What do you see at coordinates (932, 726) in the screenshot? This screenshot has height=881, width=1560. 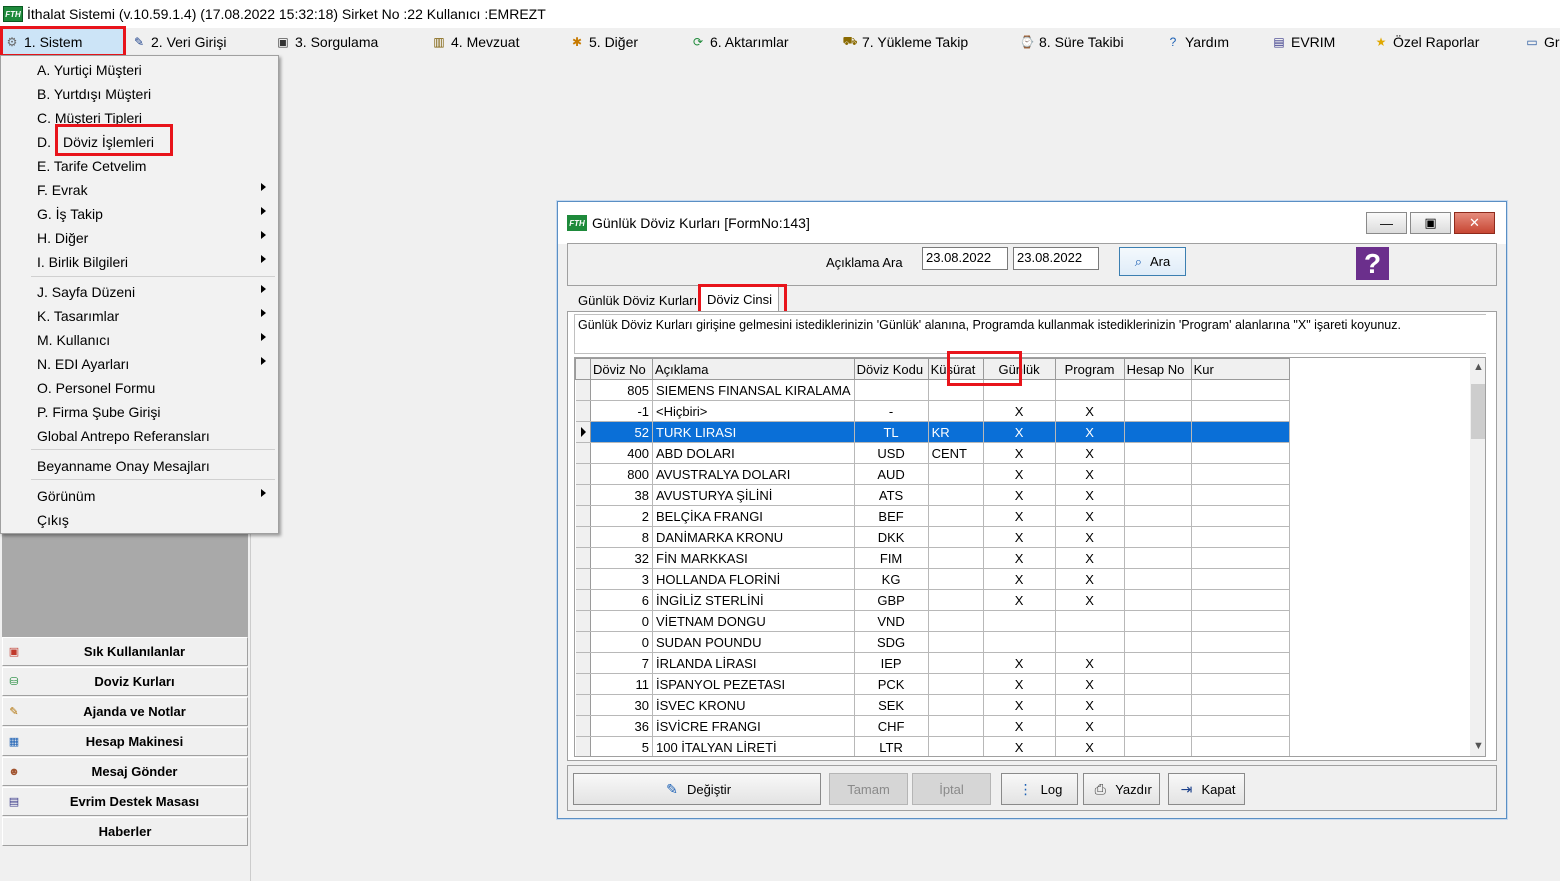 I see `table-row: 36 İSVİCRE FRANGI CHF X X` at bounding box center [932, 726].